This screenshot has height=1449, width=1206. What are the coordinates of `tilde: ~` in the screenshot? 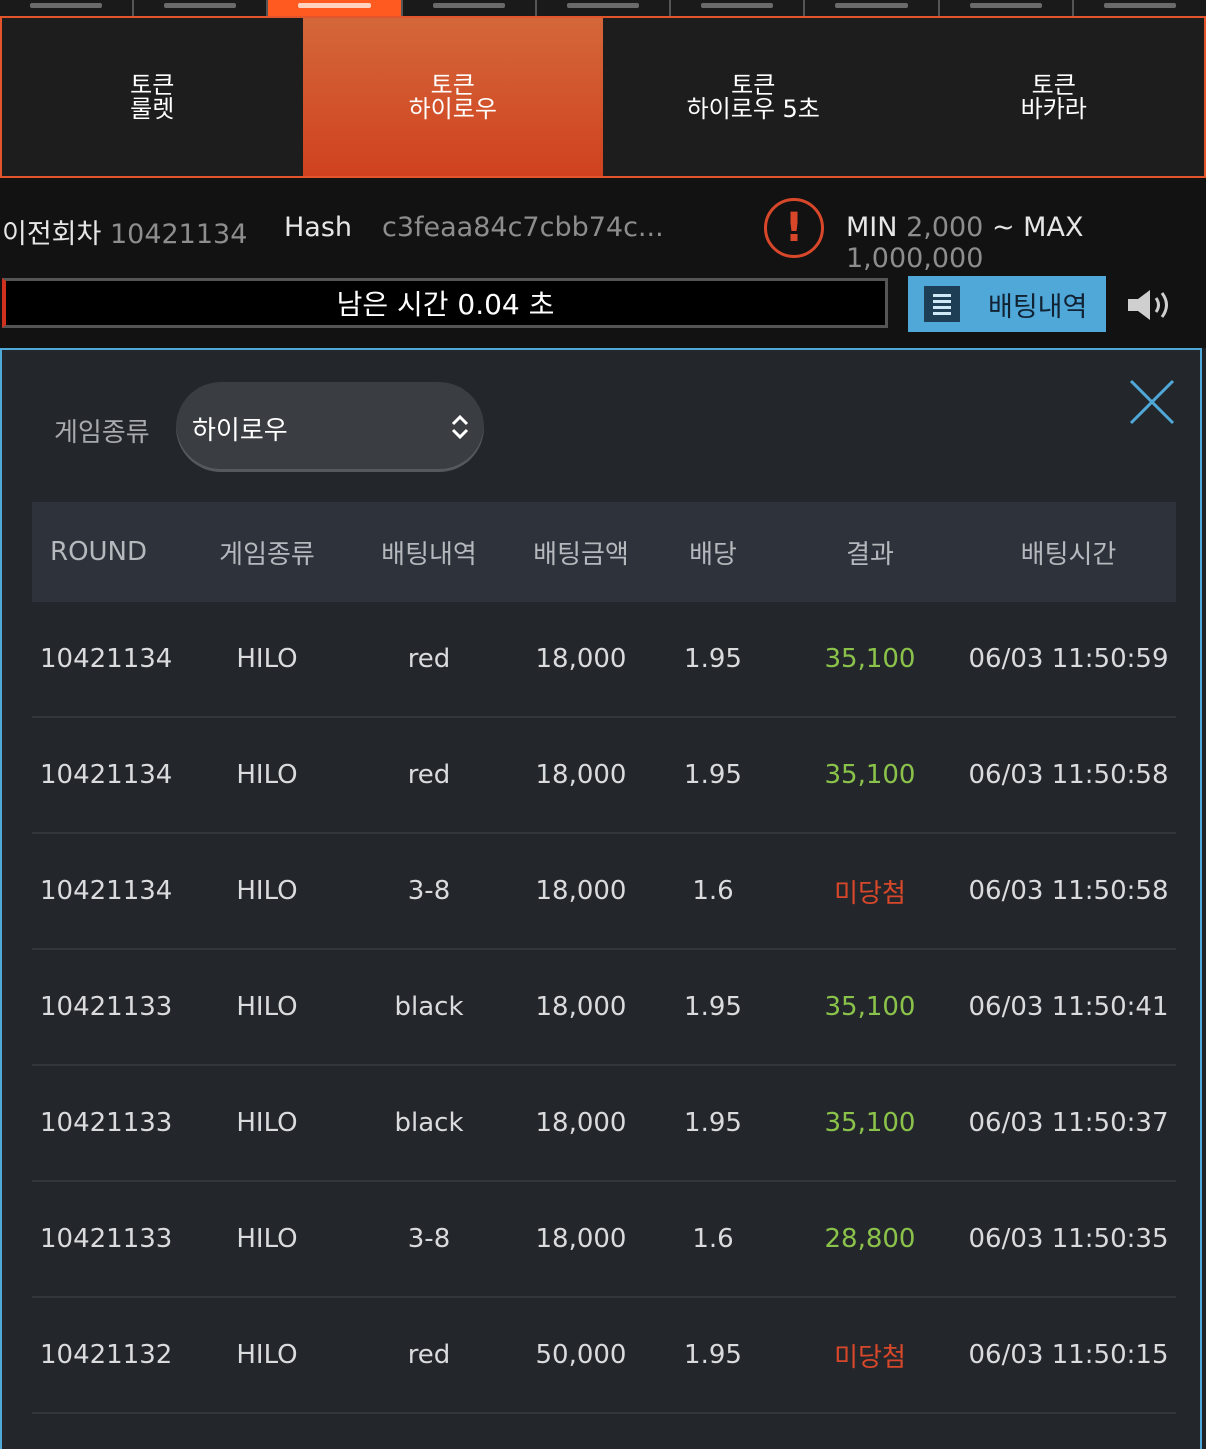 It's located at (1003, 227).